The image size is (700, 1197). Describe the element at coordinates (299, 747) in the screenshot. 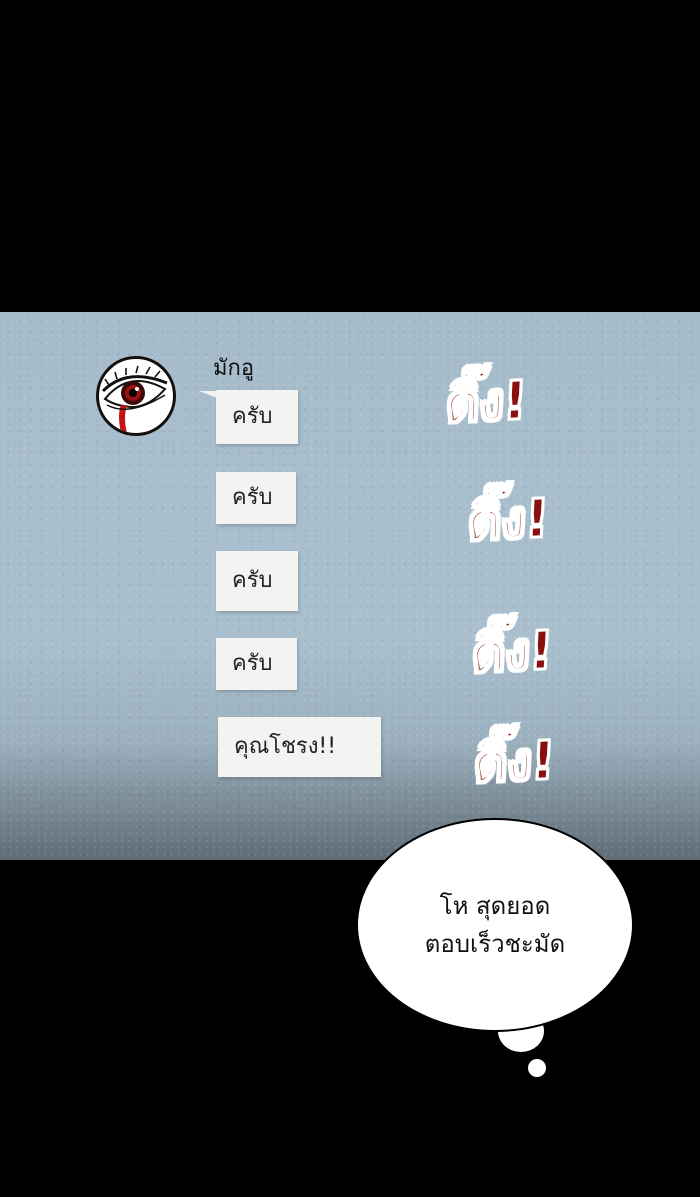

I see `message-bubble: คุณโชรง!!` at that location.